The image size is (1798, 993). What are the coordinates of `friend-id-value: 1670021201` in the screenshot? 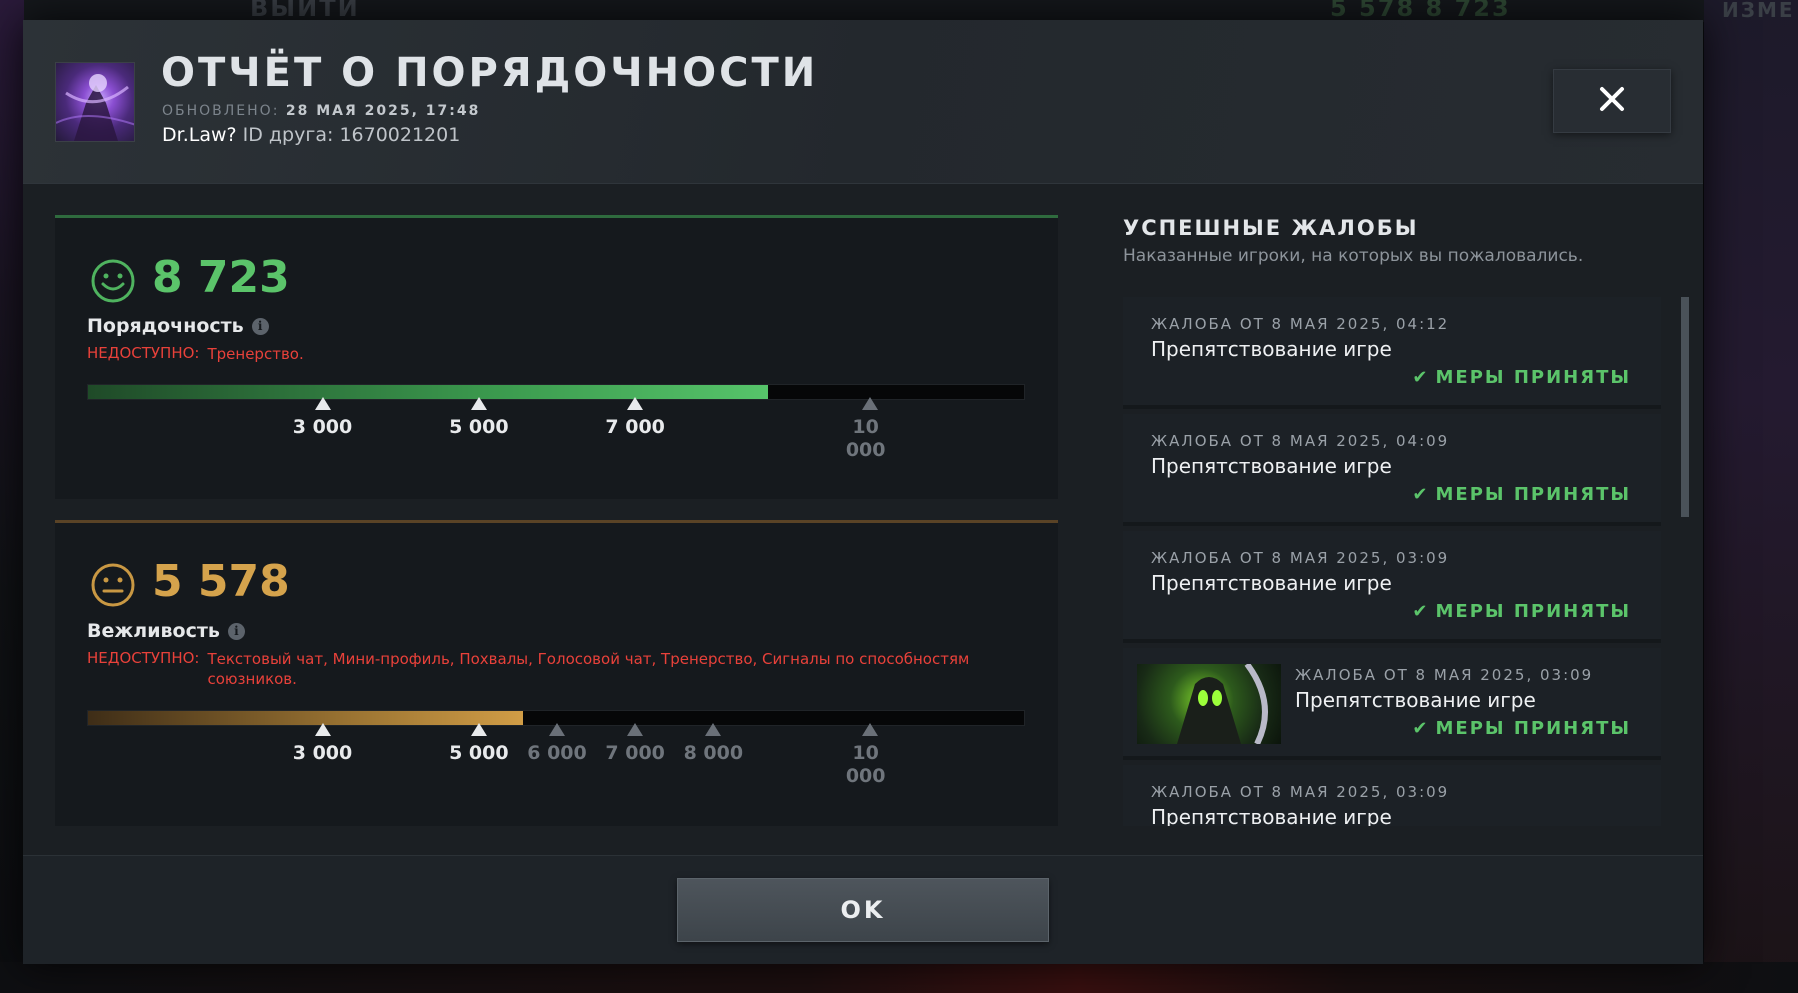 It's located at (400, 135).